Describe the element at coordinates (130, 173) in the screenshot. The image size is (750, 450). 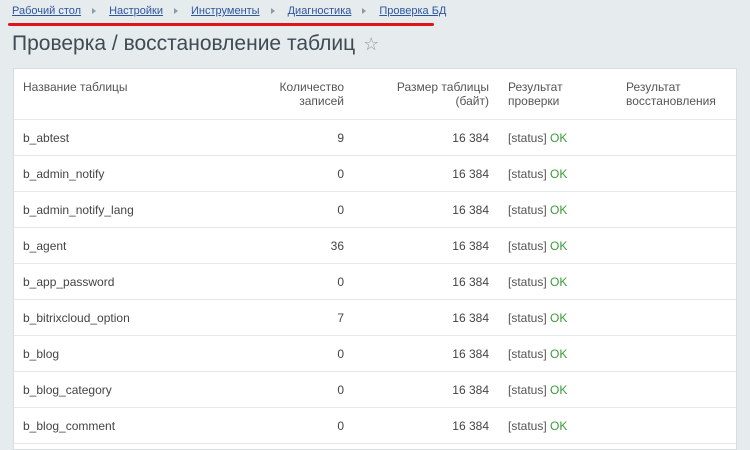
I see `cell-table-name: b_admin_notify` at that location.